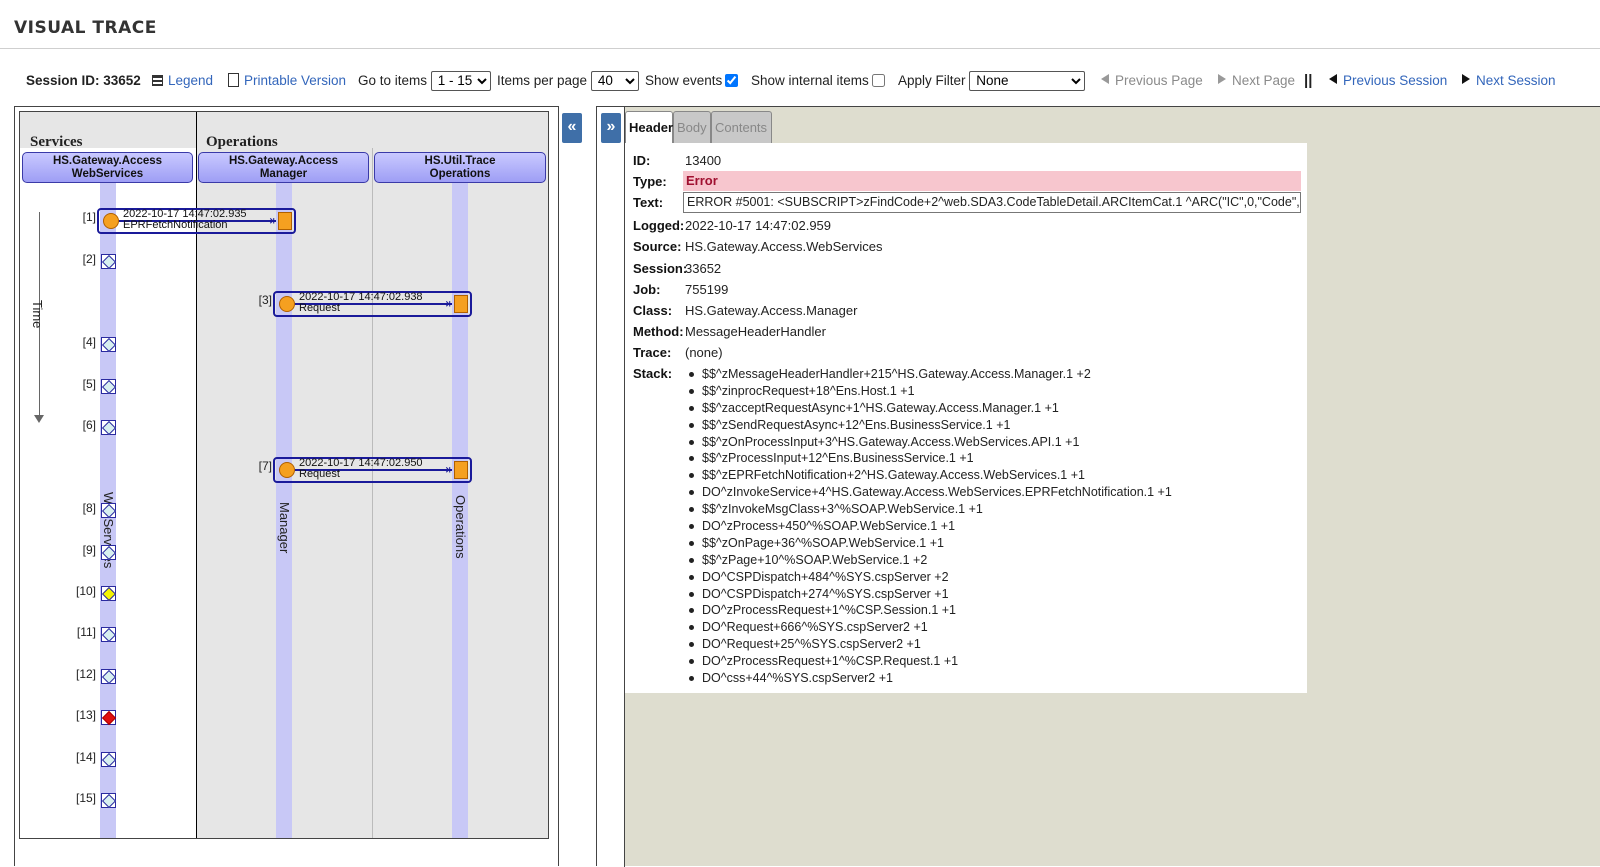 This screenshot has width=1600, height=867. I want to click on message-7: ⇥ 2022-10-17 14:47:02.950 Request, so click(372, 470).